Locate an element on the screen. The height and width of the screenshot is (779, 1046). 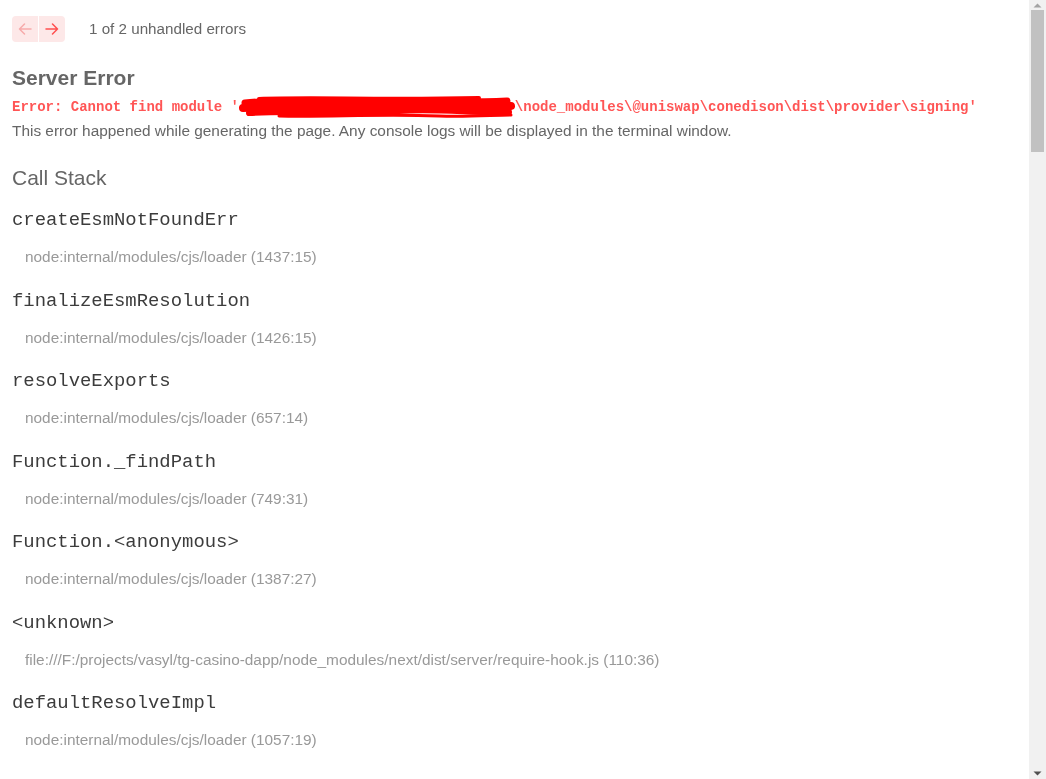
error-description: This error happened while generating the page. Any console logs will be displayed in the terminal window. is located at coordinates (372, 131).